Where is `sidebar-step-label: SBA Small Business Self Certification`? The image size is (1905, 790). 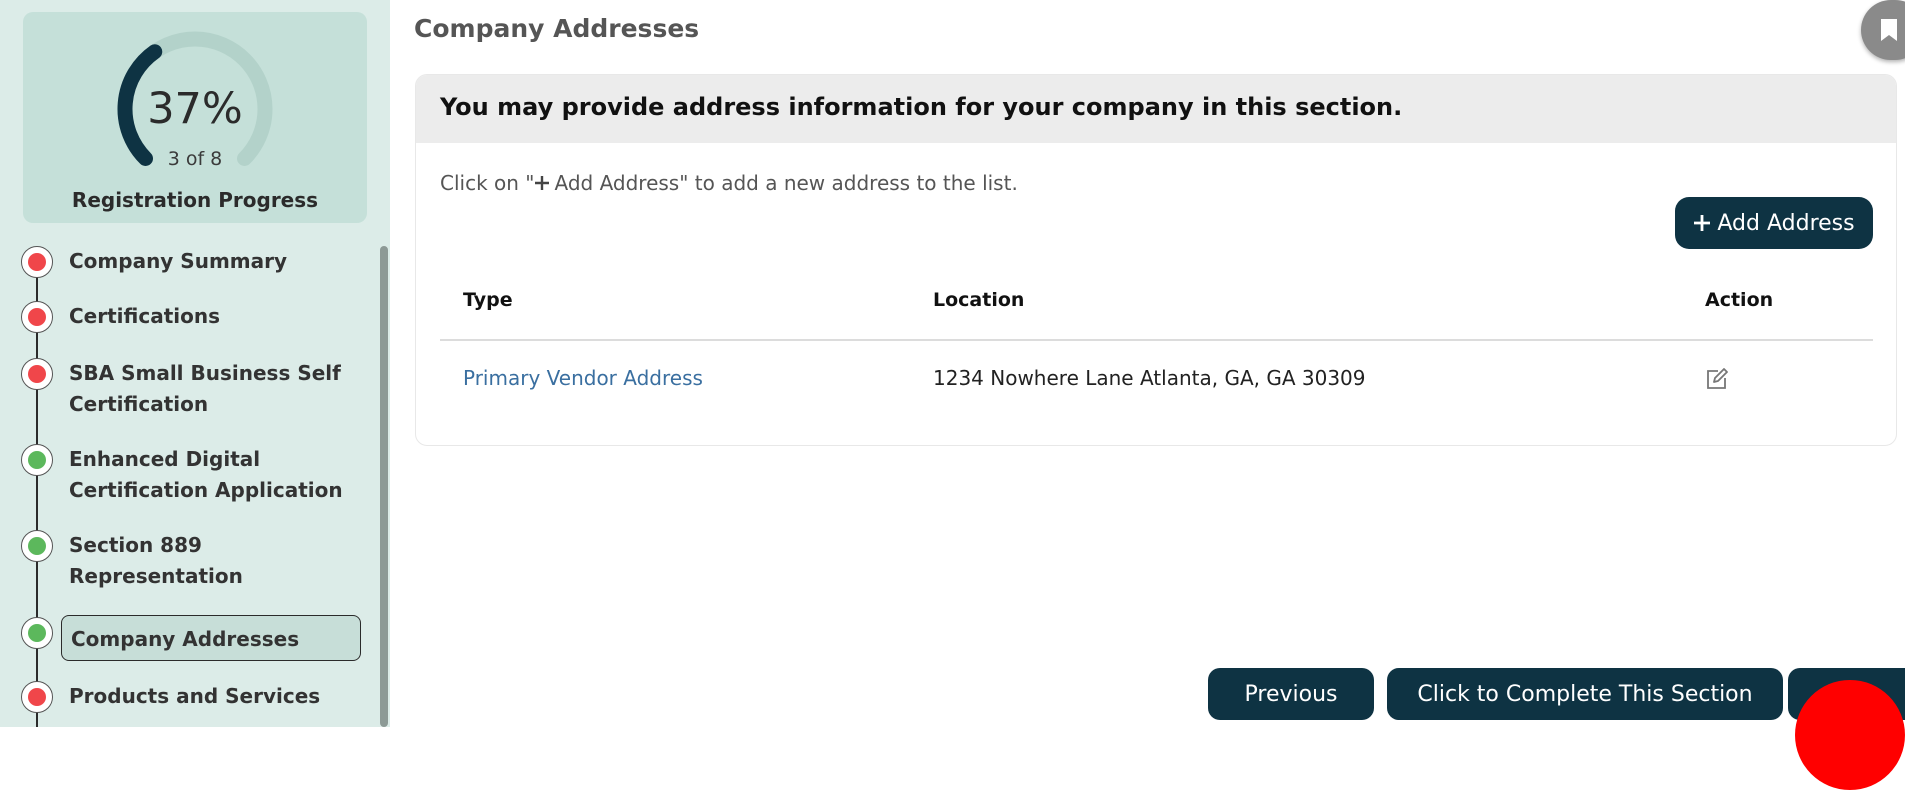
sidebar-step-label: SBA Small Business Self Certification is located at coordinates (214, 389).